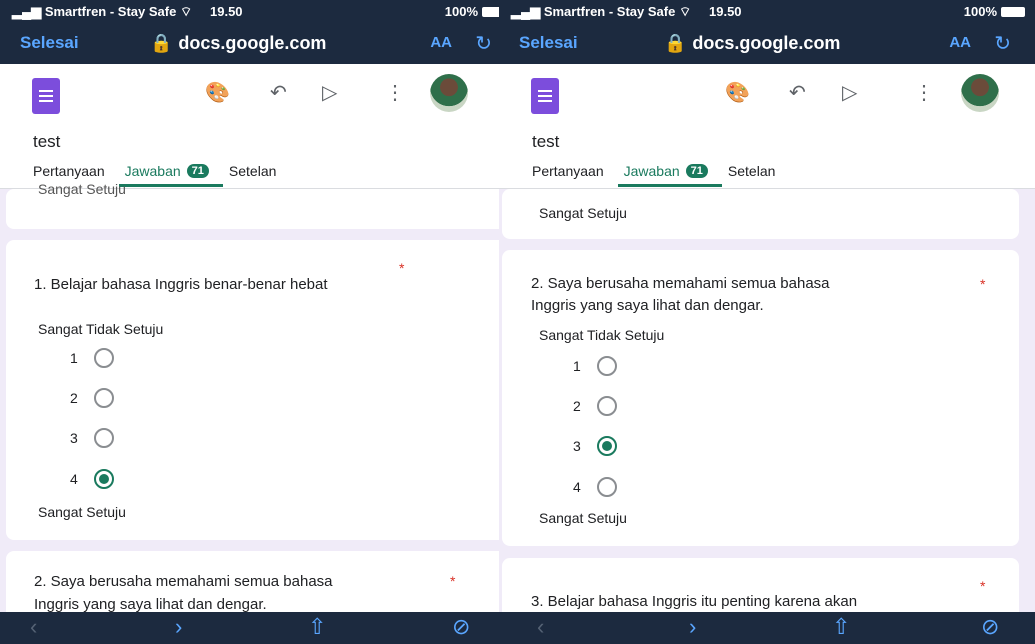  I want to click on question-text-line-2: Inggris yang saya lihat dan dengar., so click(647, 305).